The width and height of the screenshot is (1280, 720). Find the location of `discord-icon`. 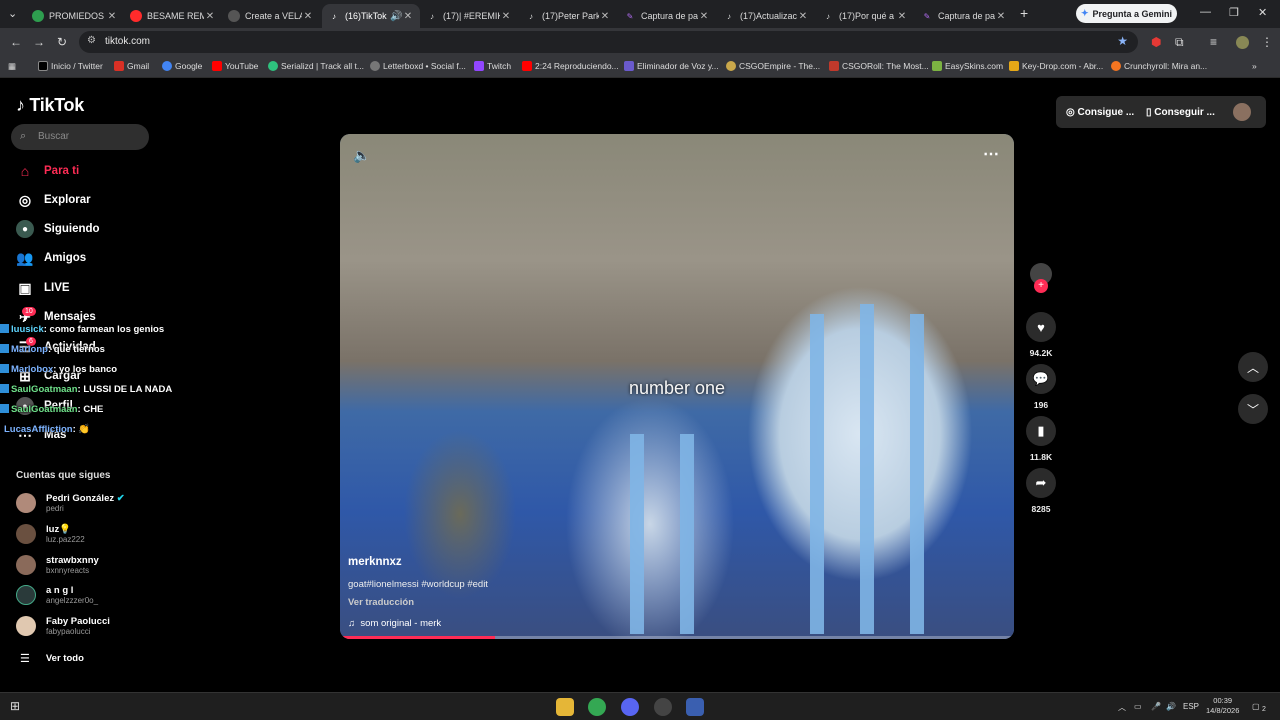

discord-icon is located at coordinates (630, 707).